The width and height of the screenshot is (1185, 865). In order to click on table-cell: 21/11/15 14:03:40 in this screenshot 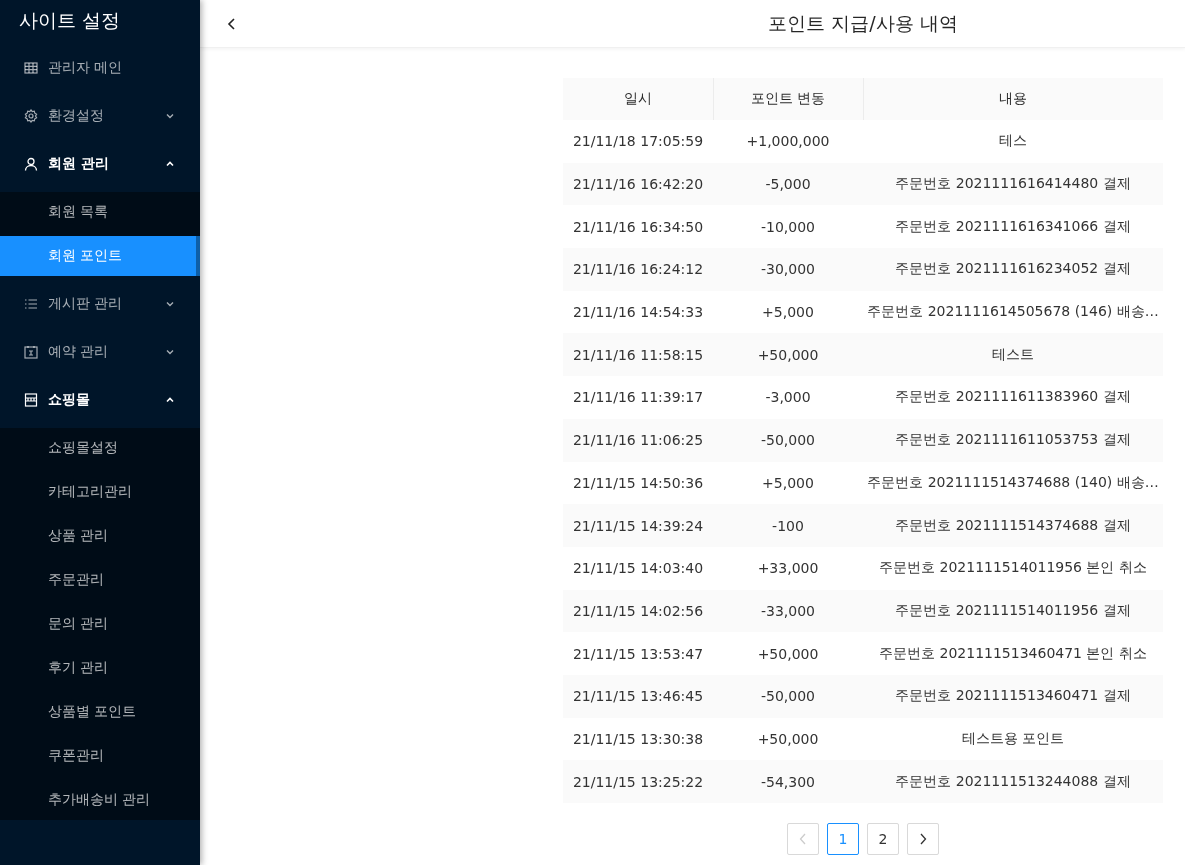, I will do `click(638, 568)`.